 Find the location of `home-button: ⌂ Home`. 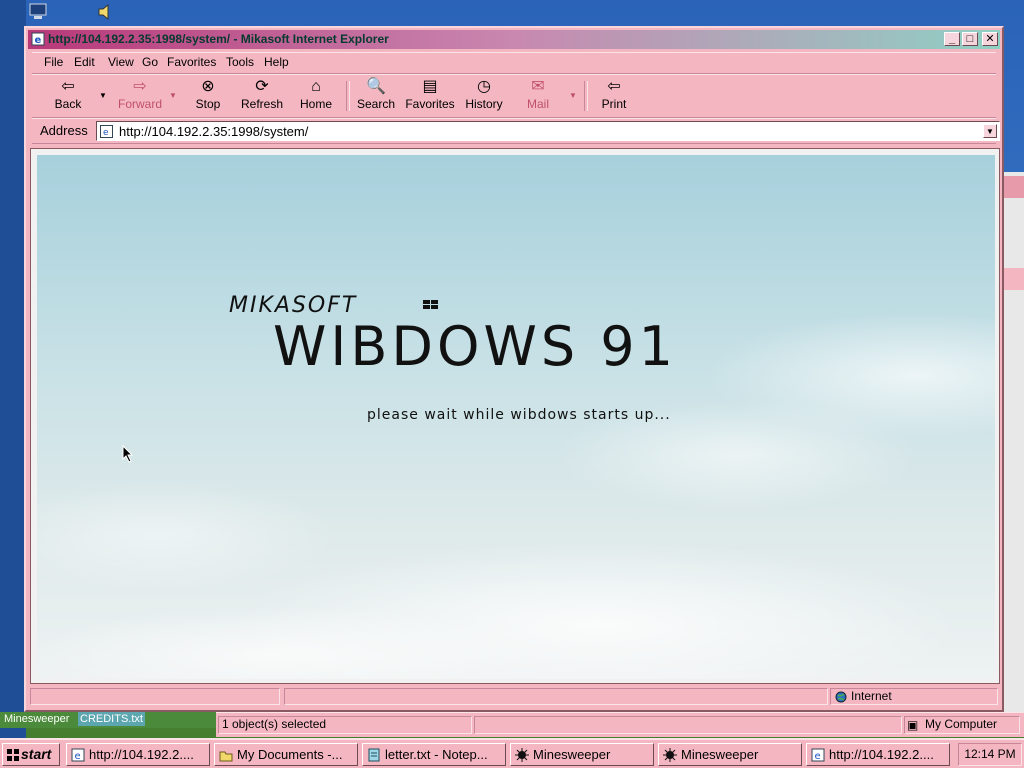

home-button: ⌂ Home is located at coordinates (316, 96).